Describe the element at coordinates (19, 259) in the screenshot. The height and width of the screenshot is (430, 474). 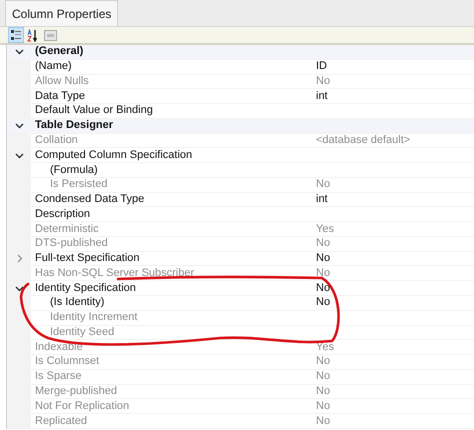
I see `chevron-right-icon` at that location.